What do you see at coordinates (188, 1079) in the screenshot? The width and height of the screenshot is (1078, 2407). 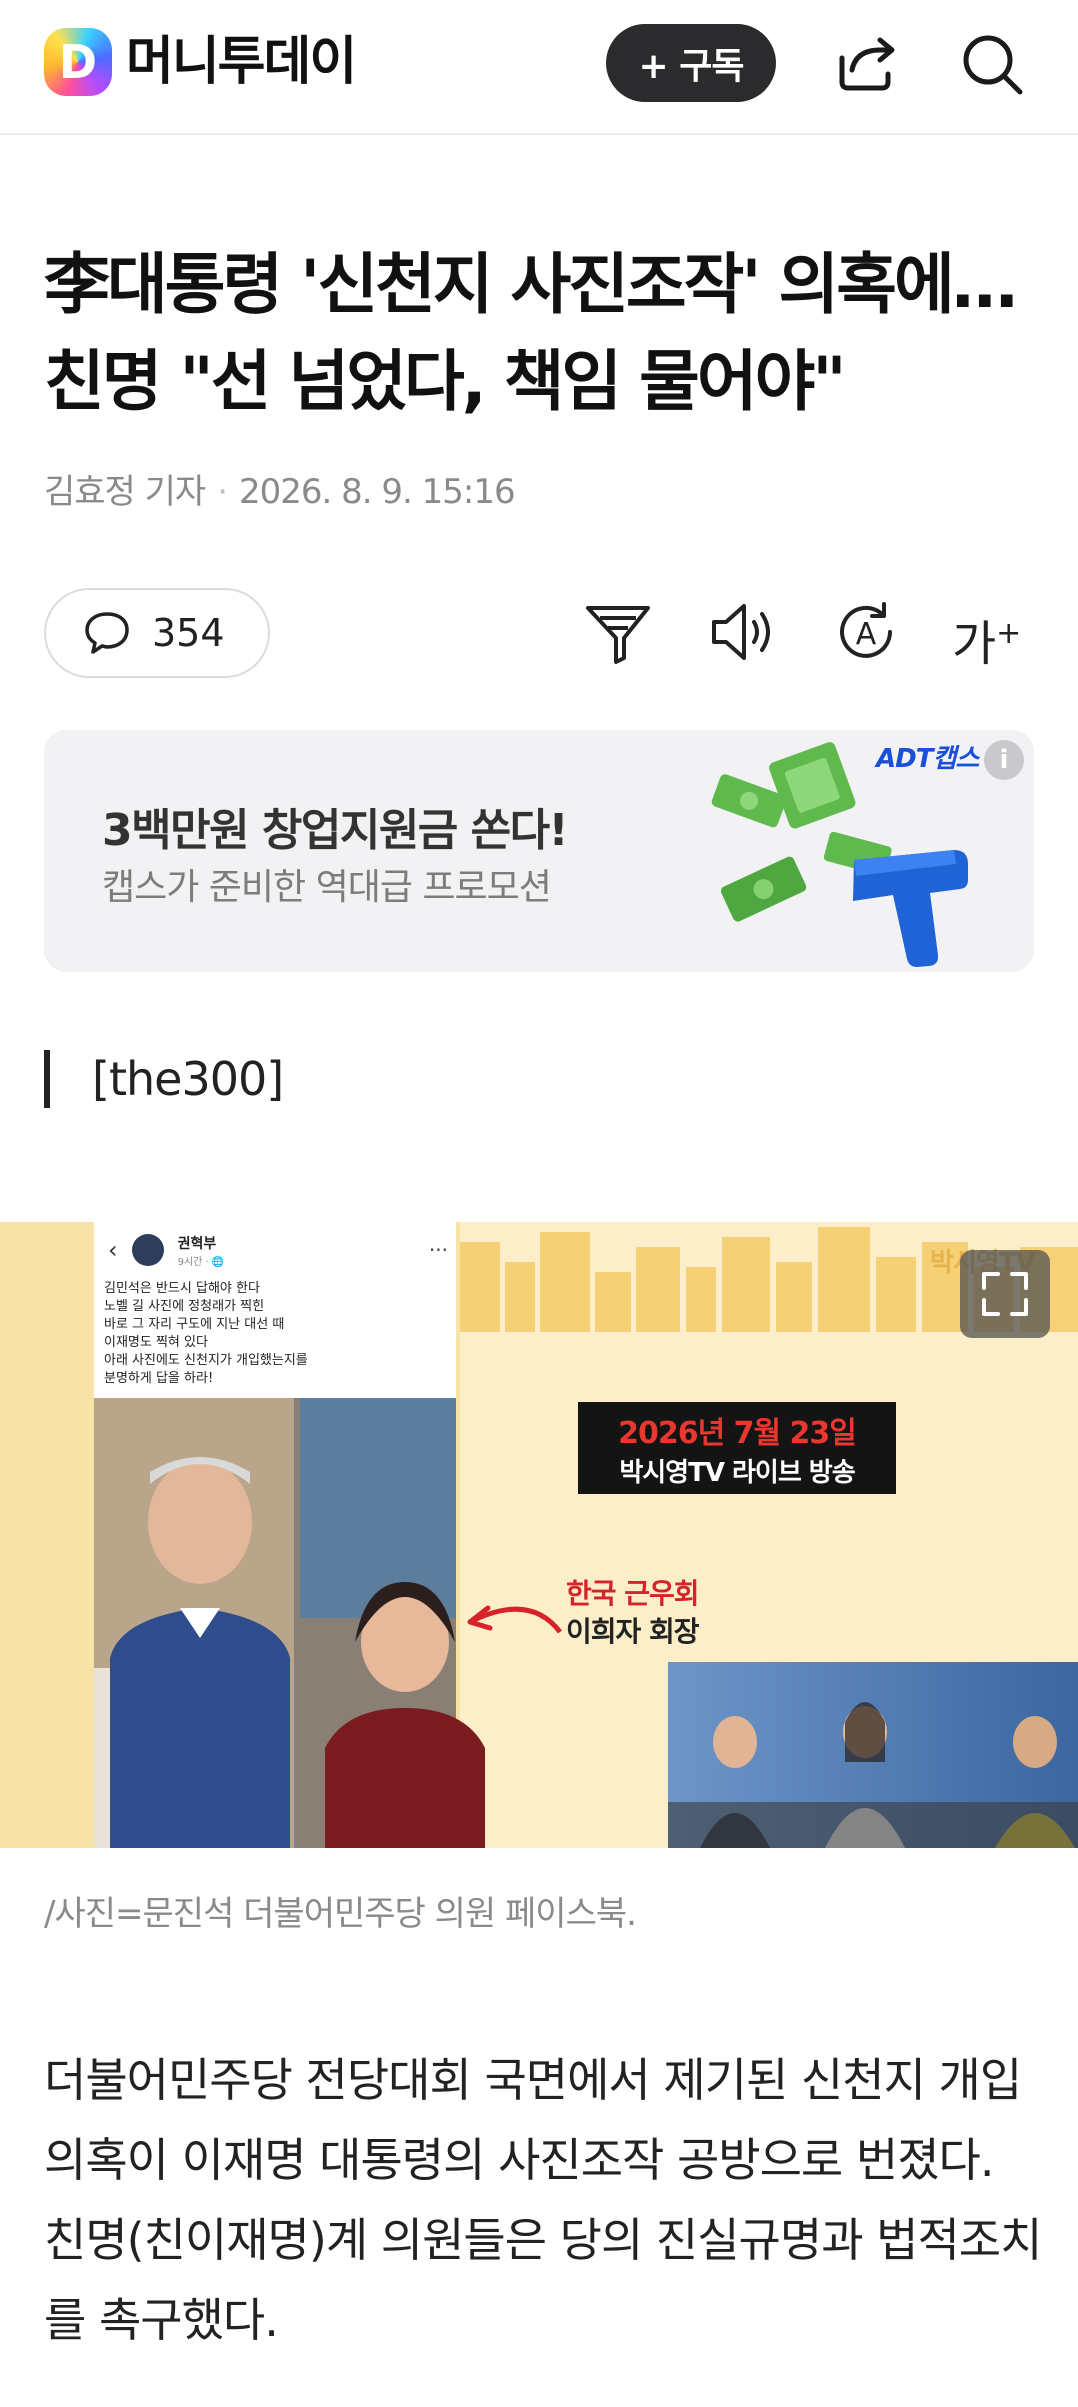 I see `section-tag: [the300]` at bounding box center [188, 1079].